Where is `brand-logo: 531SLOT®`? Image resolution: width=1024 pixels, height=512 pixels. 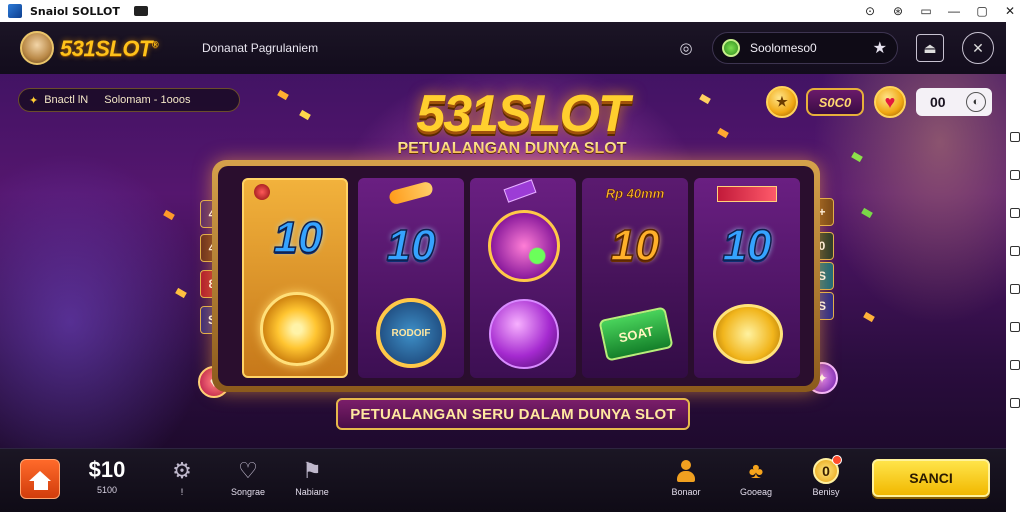
brand-logo: 531SLOT® is located at coordinates (109, 48).